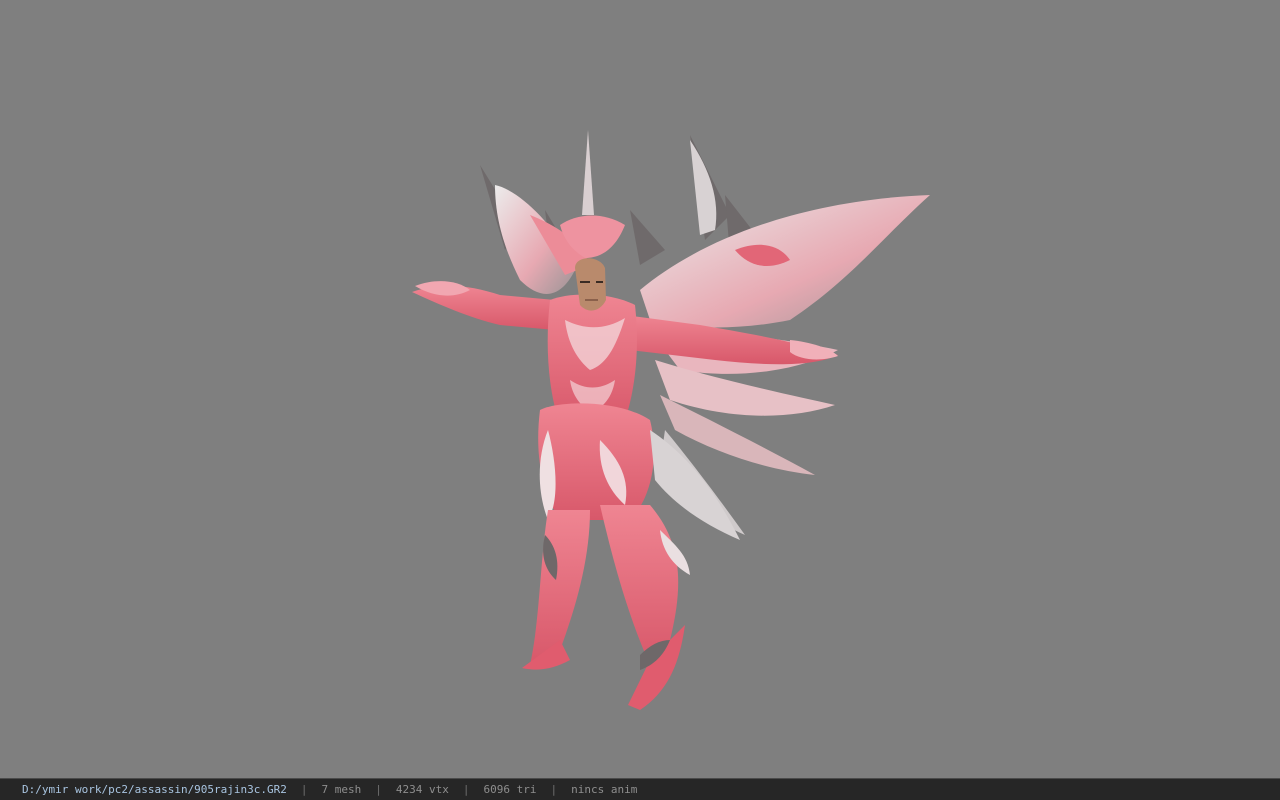 This screenshot has height=800, width=1280. I want to click on mesh-count: 7 mesh, so click(341, 789).